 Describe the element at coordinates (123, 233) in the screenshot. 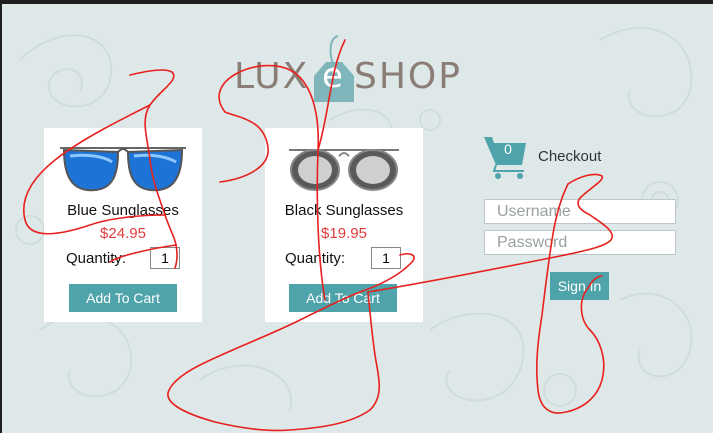

I see `product-price: $24.95` at that location.